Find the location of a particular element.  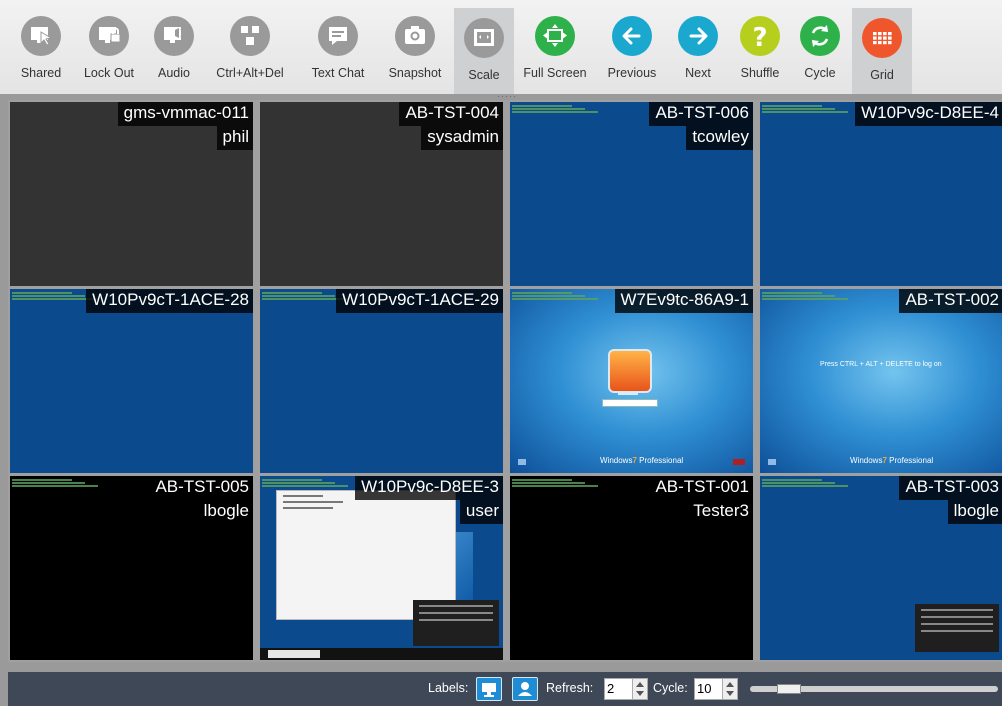

cycle-value: 10 is located at coordinates (704, 688).